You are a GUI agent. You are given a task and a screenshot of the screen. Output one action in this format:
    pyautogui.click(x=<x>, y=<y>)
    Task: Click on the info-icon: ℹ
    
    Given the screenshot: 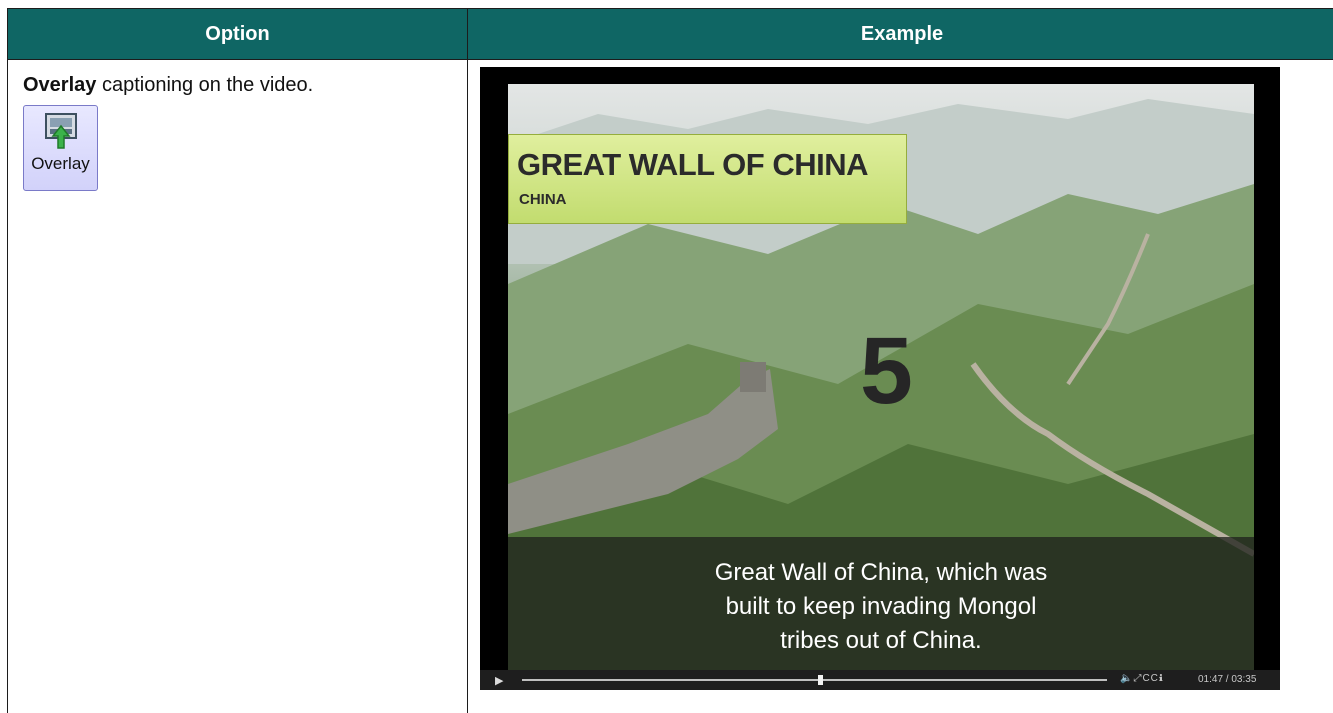 What is the action you would take?
    pyautogui.click(x=1161, y=678)
    